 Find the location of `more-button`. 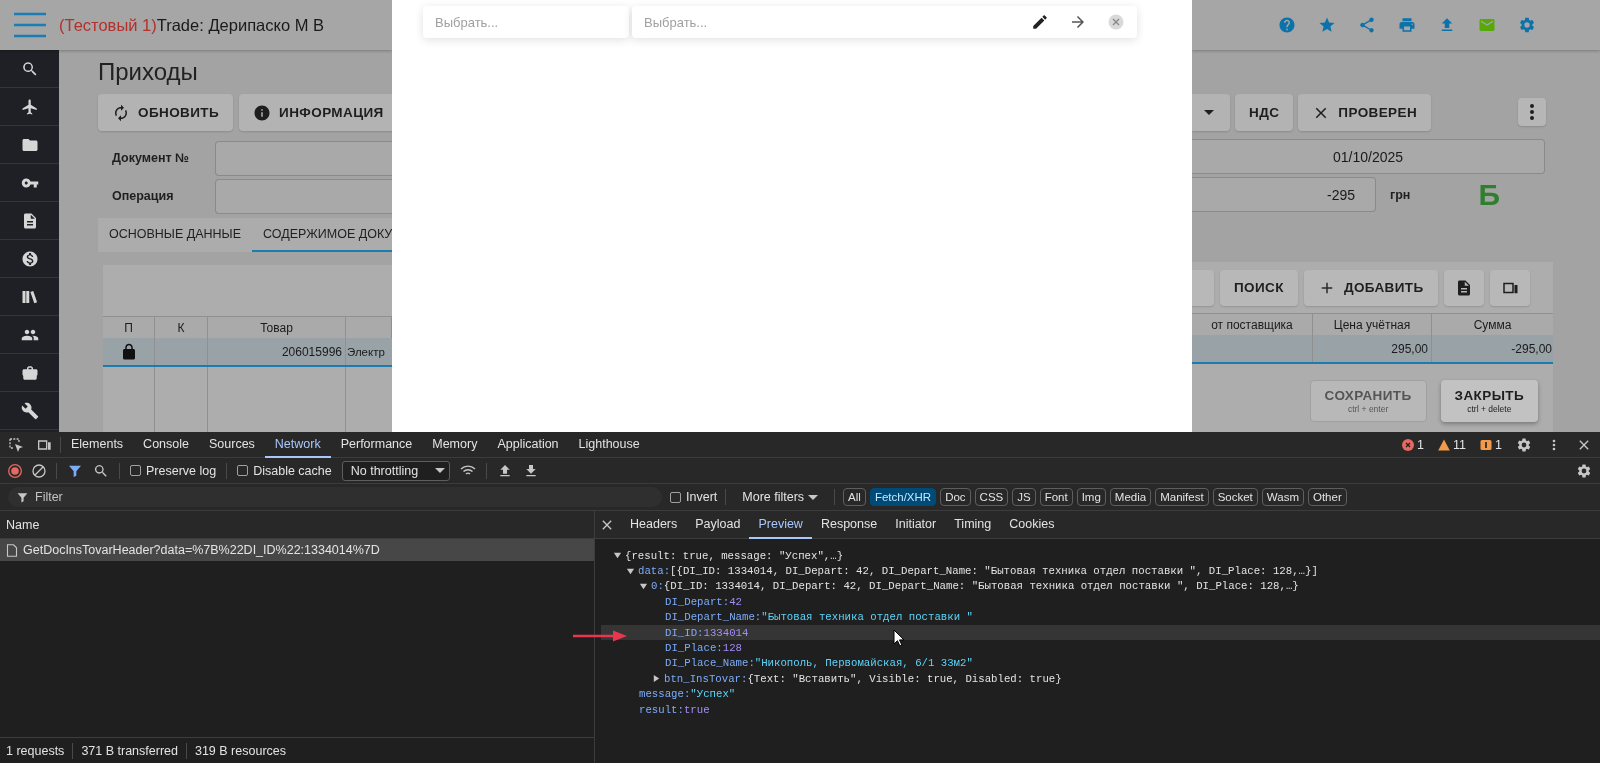

more-button is located at coordinates (1532, 112).